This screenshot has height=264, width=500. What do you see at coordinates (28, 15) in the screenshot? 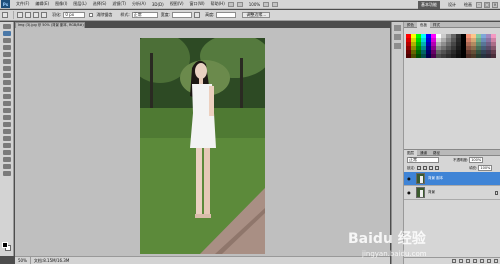
I see `add-selection-icon` at bounding box center [28, 15].